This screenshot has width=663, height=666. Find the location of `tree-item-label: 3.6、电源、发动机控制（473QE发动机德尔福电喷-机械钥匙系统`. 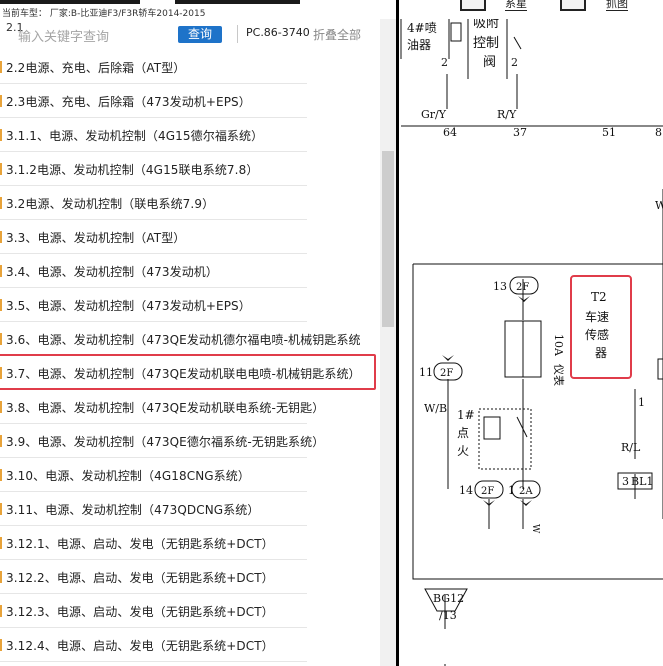

tree-item-label: 3.6、电源、发动机控制（473QE发动机德尔福电喷-机械钥匙系统 is located at coordinates (183, 340).